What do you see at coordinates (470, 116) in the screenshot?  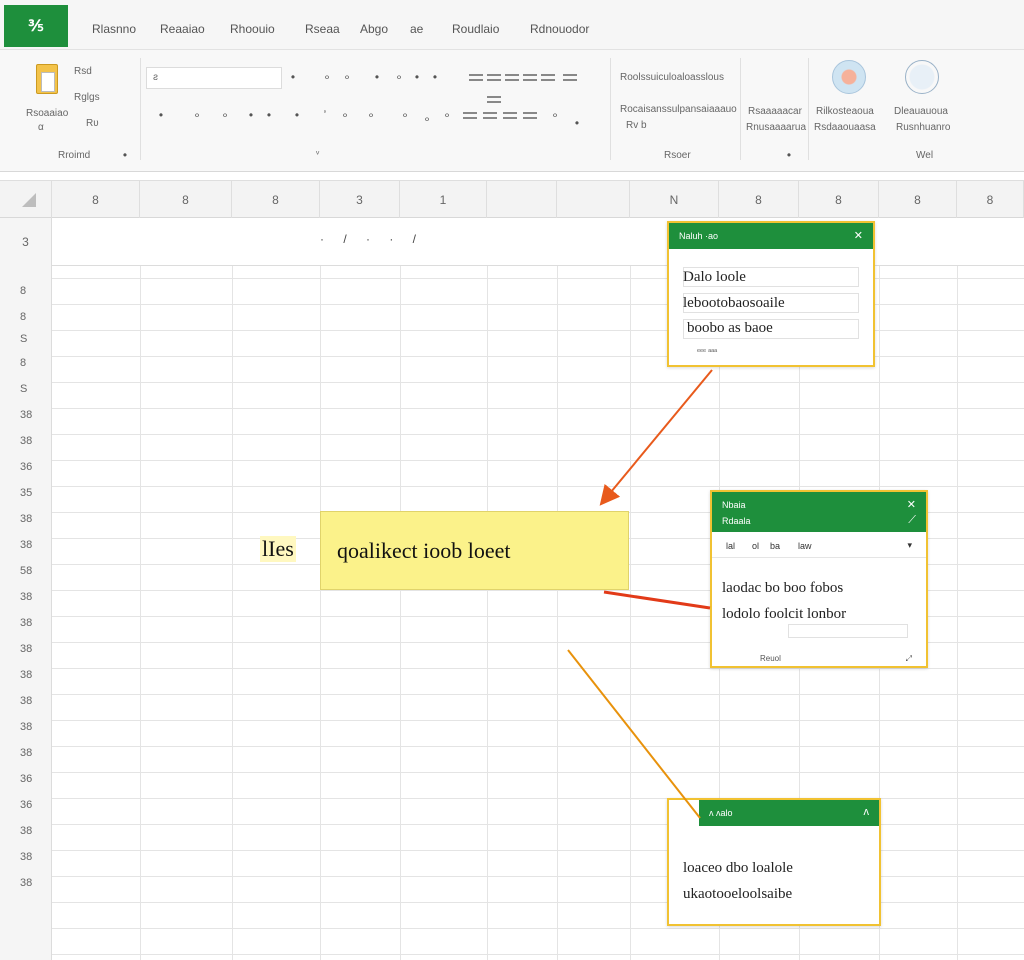 I see `indent-left-icon` at bounding box center [470, 116].